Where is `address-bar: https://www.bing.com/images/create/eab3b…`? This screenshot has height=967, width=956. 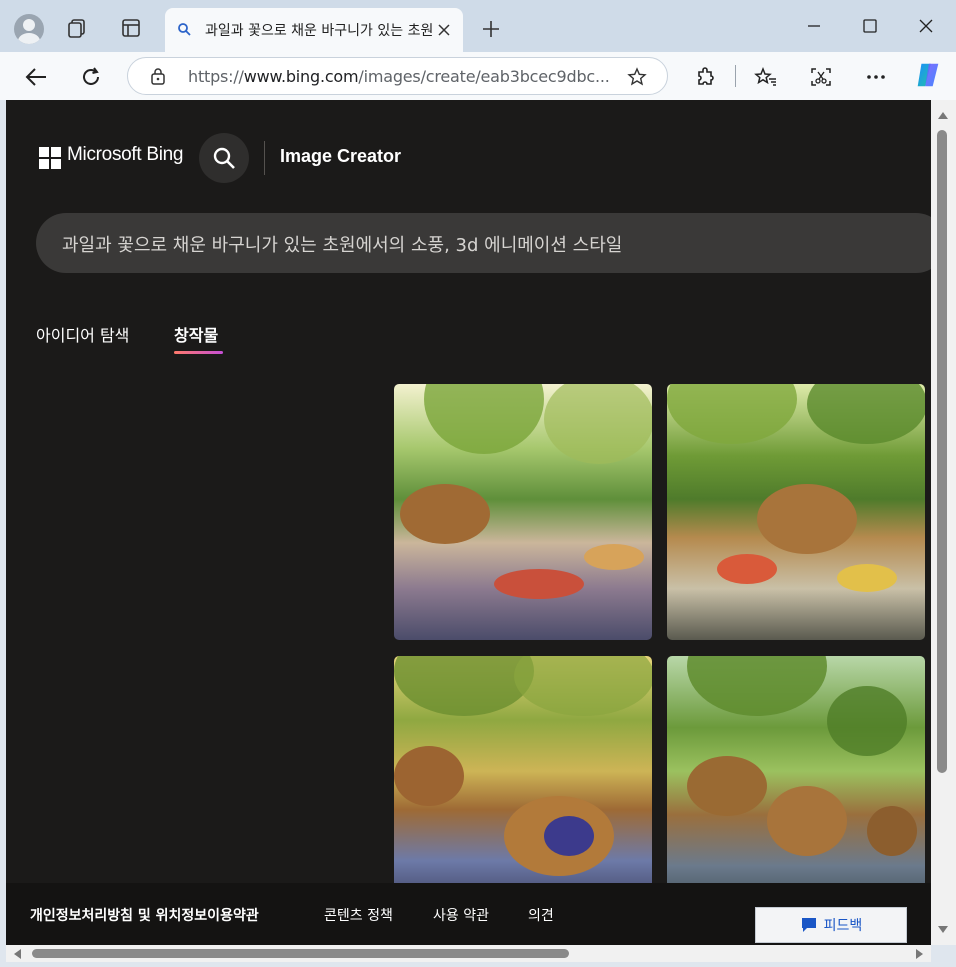
address-bar: https://www.bing.com/images/create/eab3b… is located at coordinates (397, 76).